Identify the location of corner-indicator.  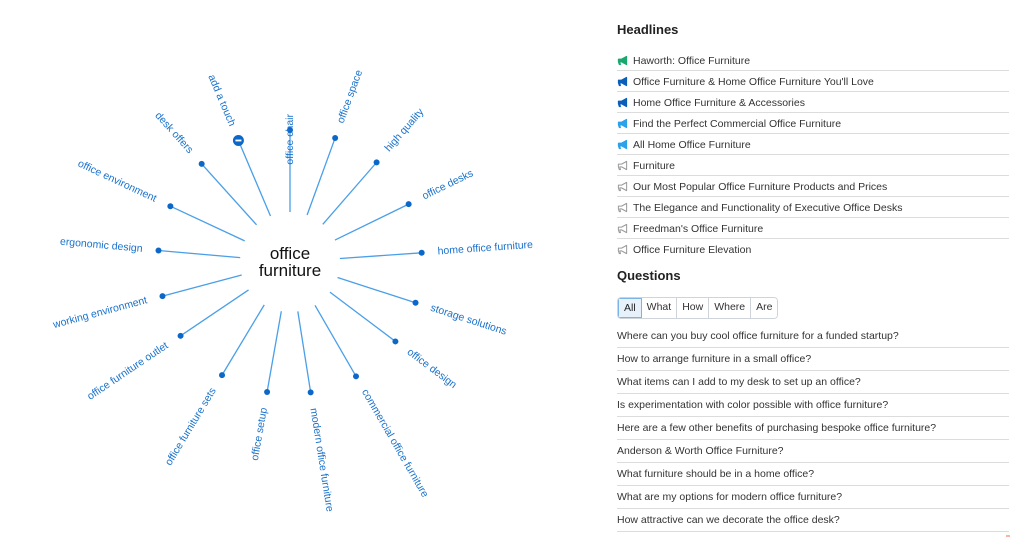
(1008, 536).